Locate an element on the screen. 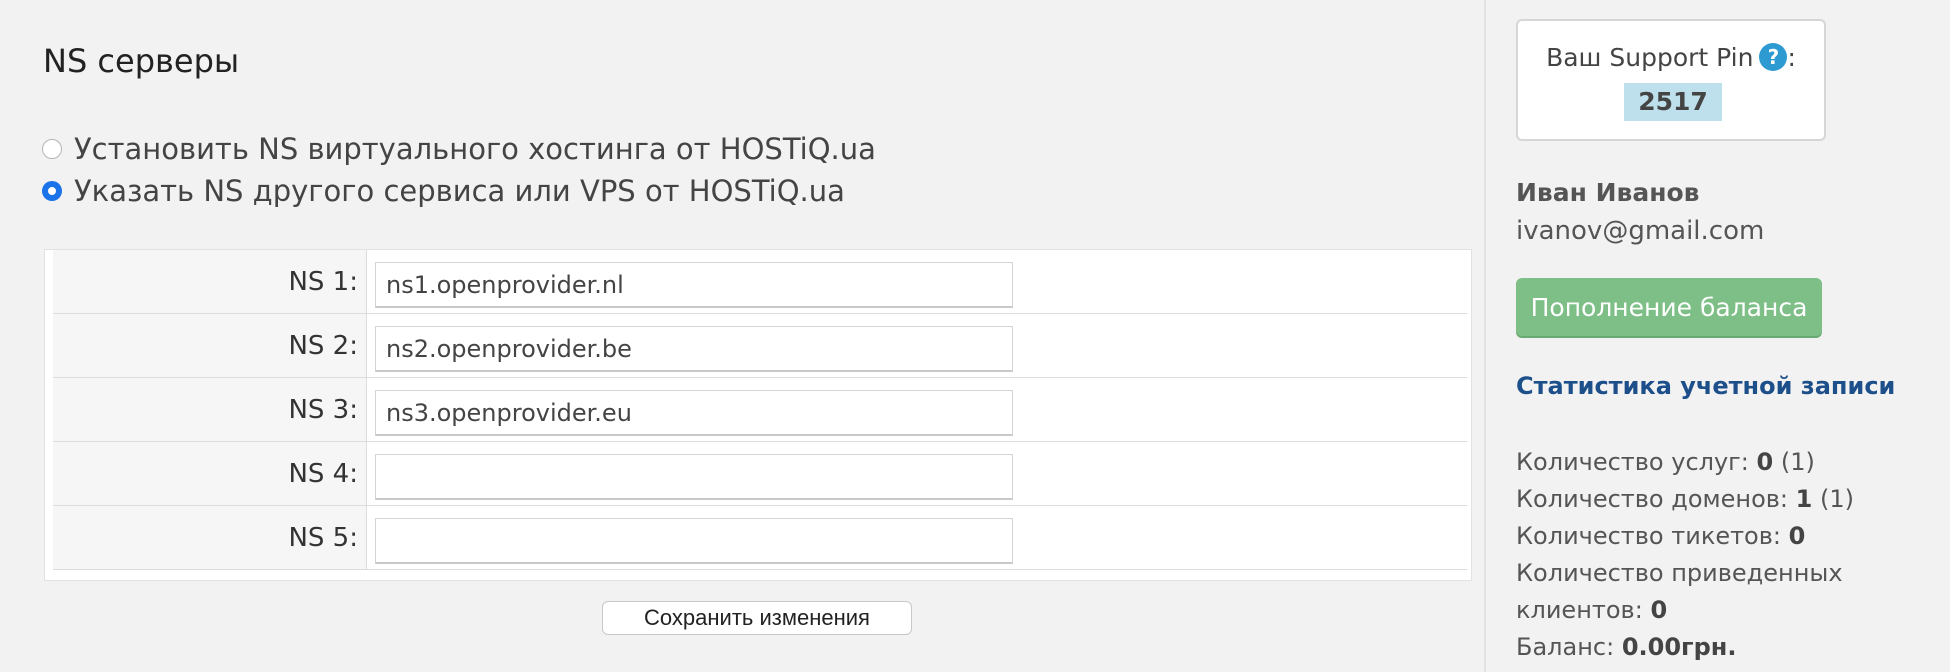 The image size is (1950, 672). ns4-input is located at coordinates (694, 477).